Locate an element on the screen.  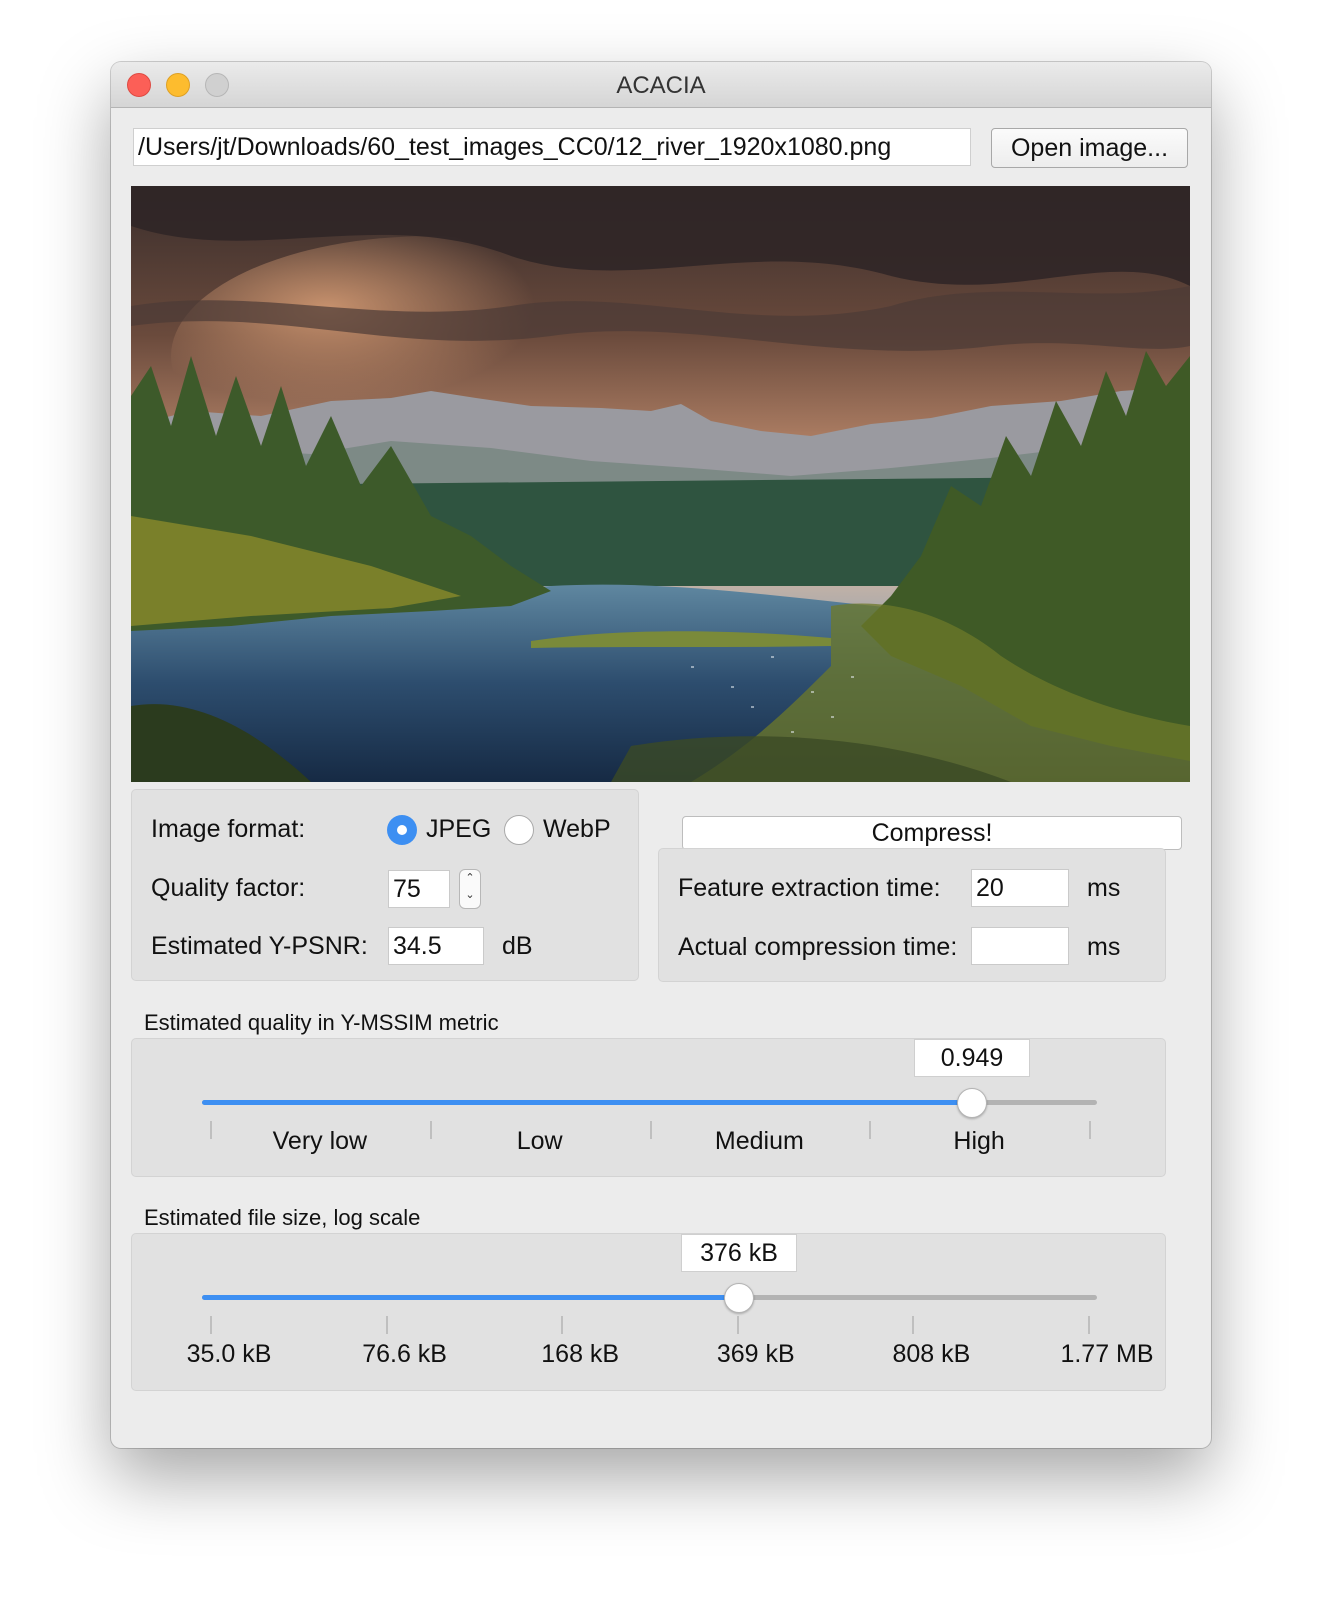
webp-radio-label: WebP is located at coordinates (577, 829).